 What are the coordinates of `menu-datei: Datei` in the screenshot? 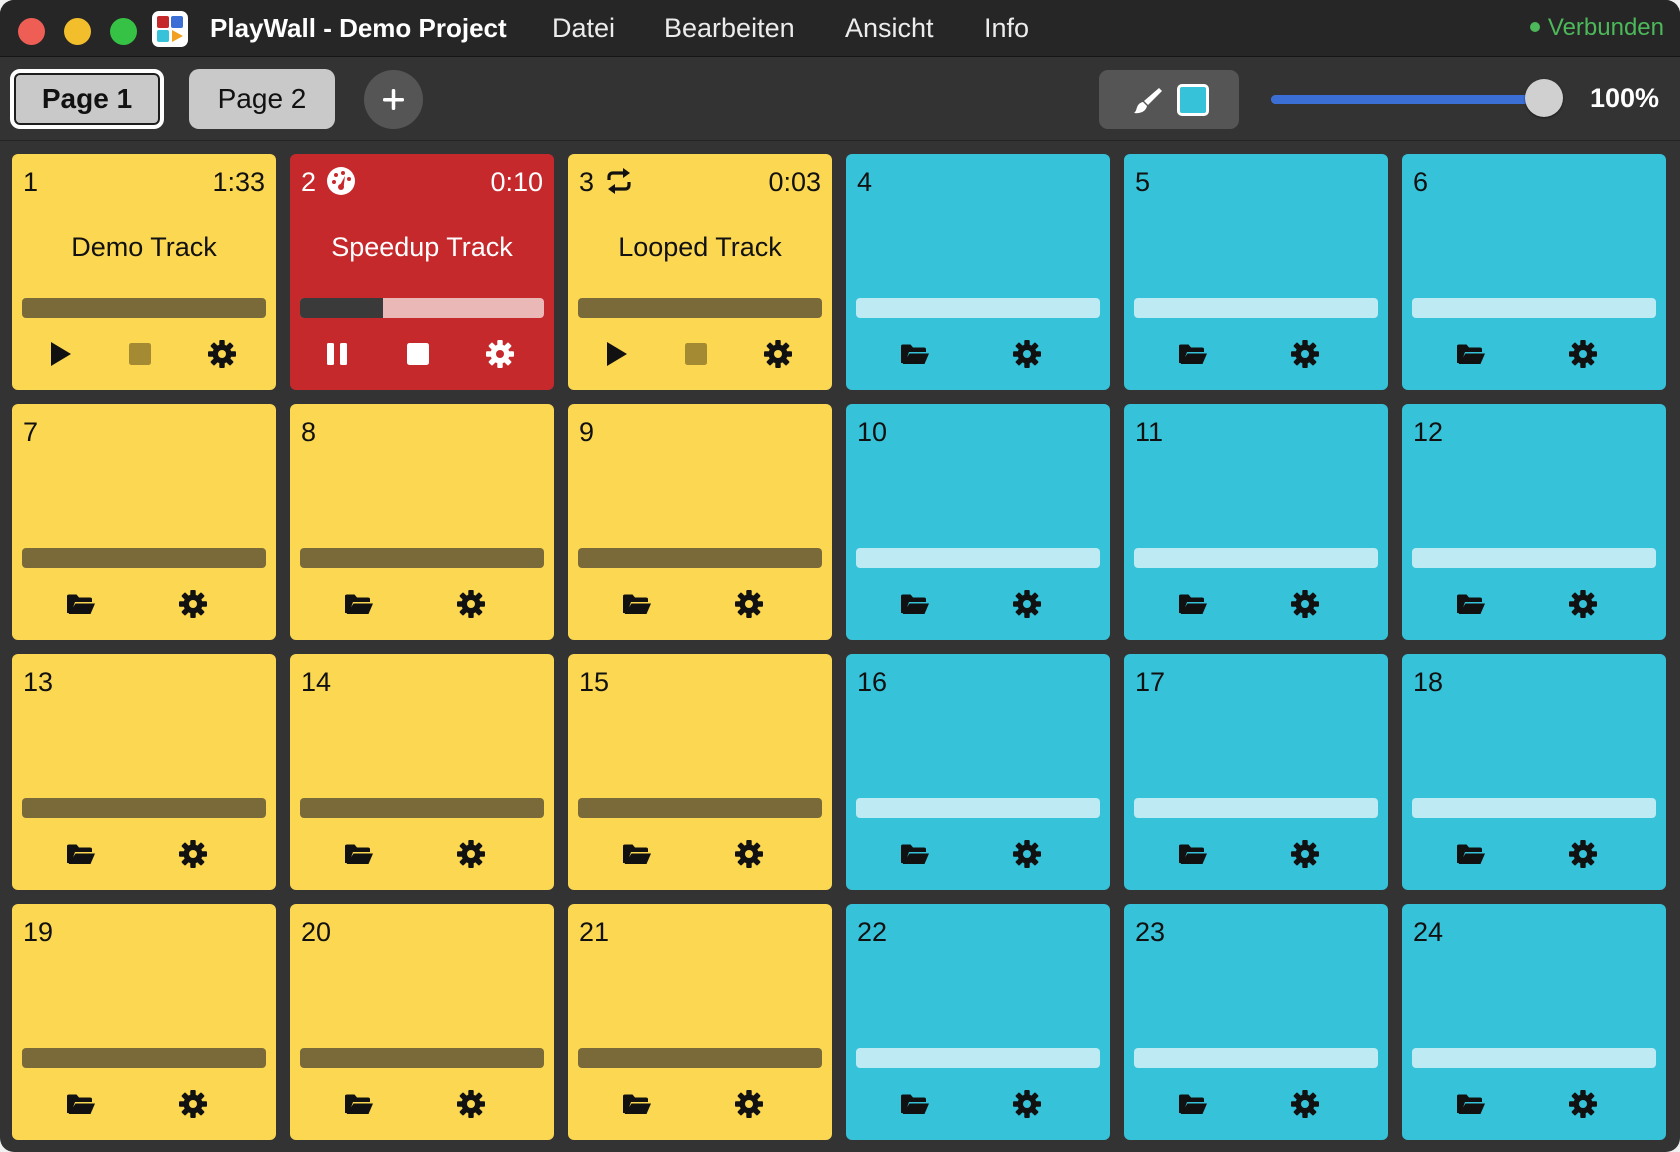 It's located at (583, 28).